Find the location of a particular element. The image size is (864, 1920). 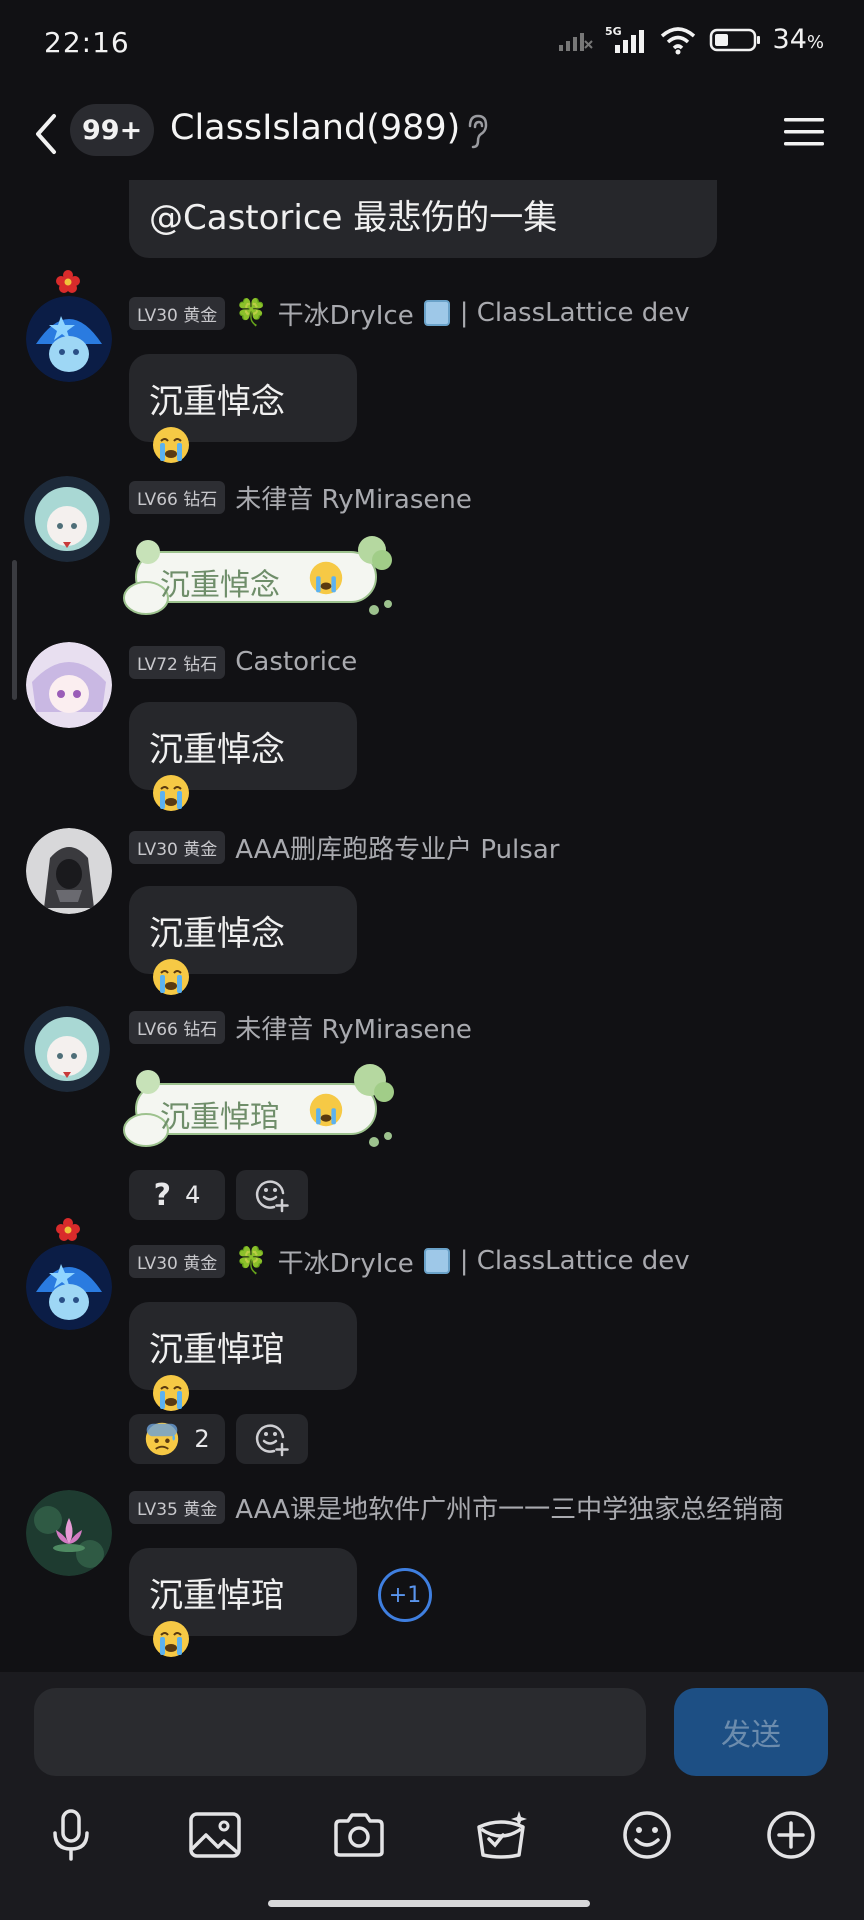

scrollbar is located at coordinates (14, 630).